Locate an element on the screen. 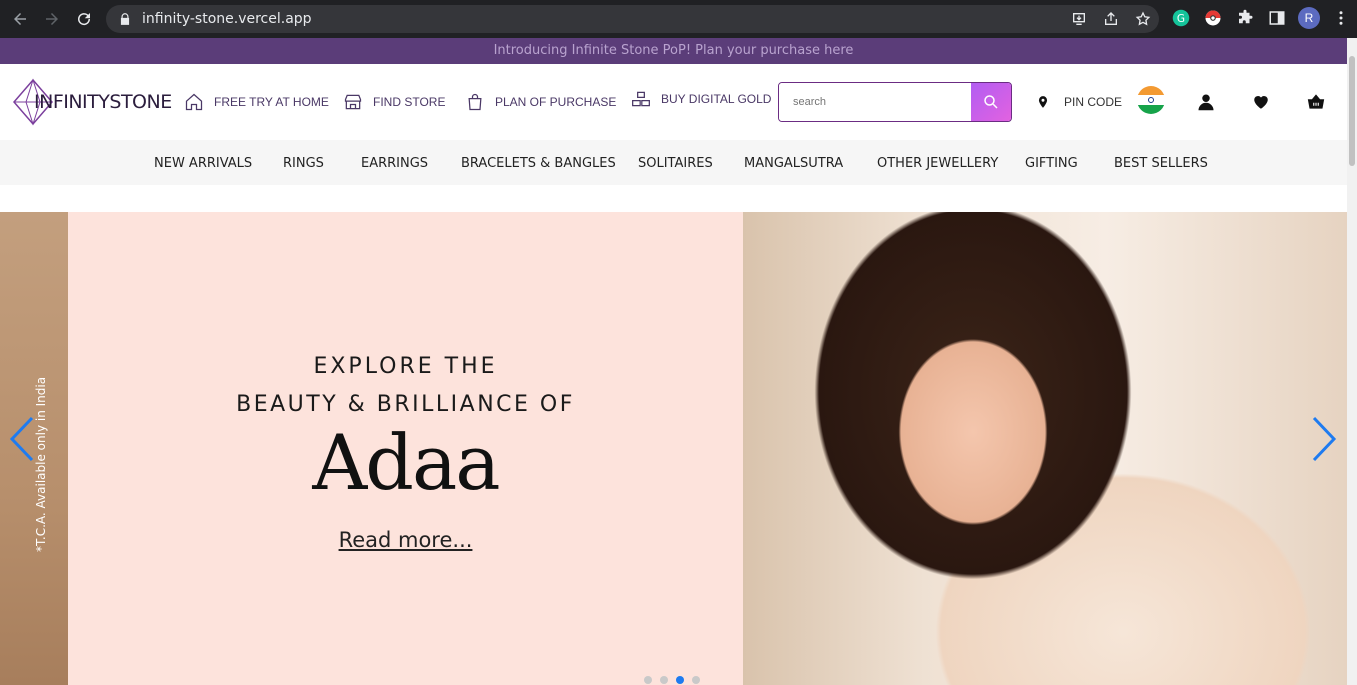 The image size is (1357, 685). extensions-puzzle-icon is located at coordinates (1245, 18).